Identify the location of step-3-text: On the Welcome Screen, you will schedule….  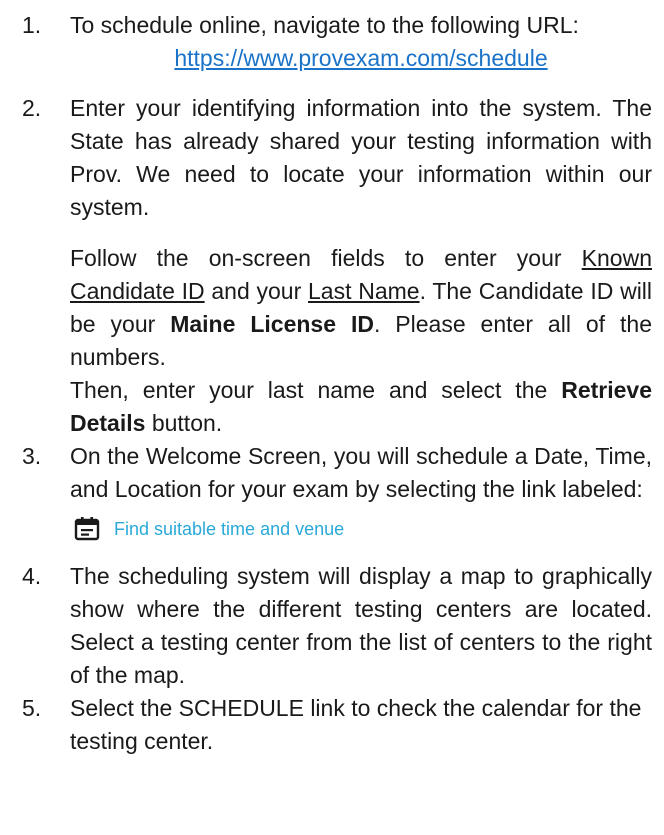
(361, 472).